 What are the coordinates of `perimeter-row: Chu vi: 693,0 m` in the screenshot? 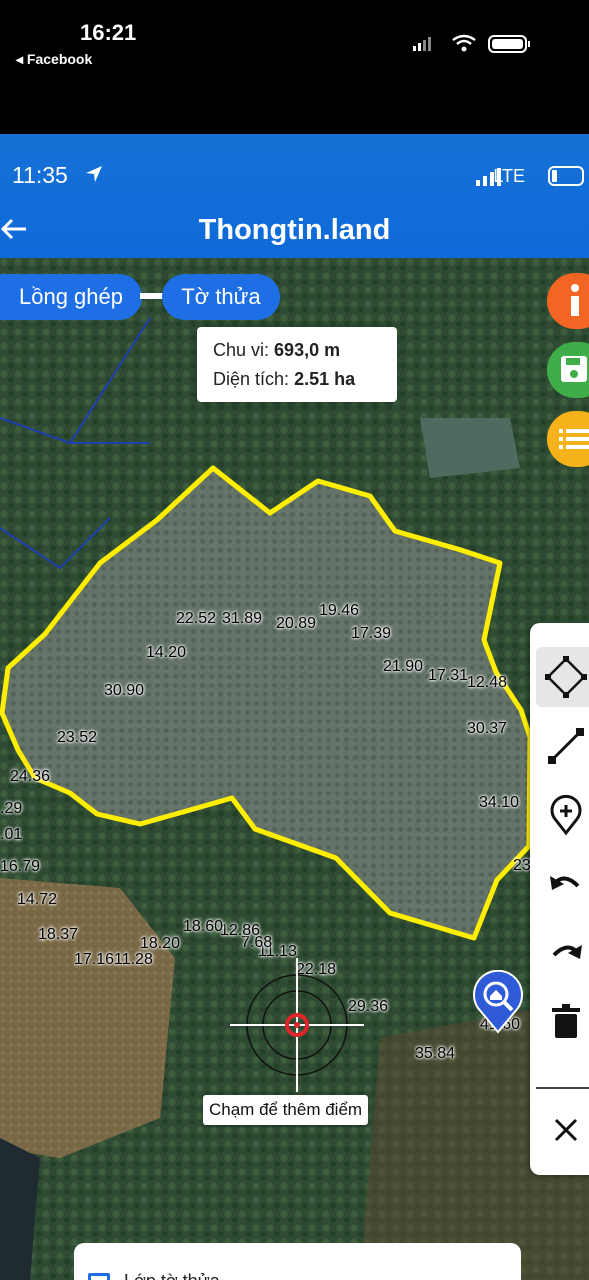 It's located at (276, 350).